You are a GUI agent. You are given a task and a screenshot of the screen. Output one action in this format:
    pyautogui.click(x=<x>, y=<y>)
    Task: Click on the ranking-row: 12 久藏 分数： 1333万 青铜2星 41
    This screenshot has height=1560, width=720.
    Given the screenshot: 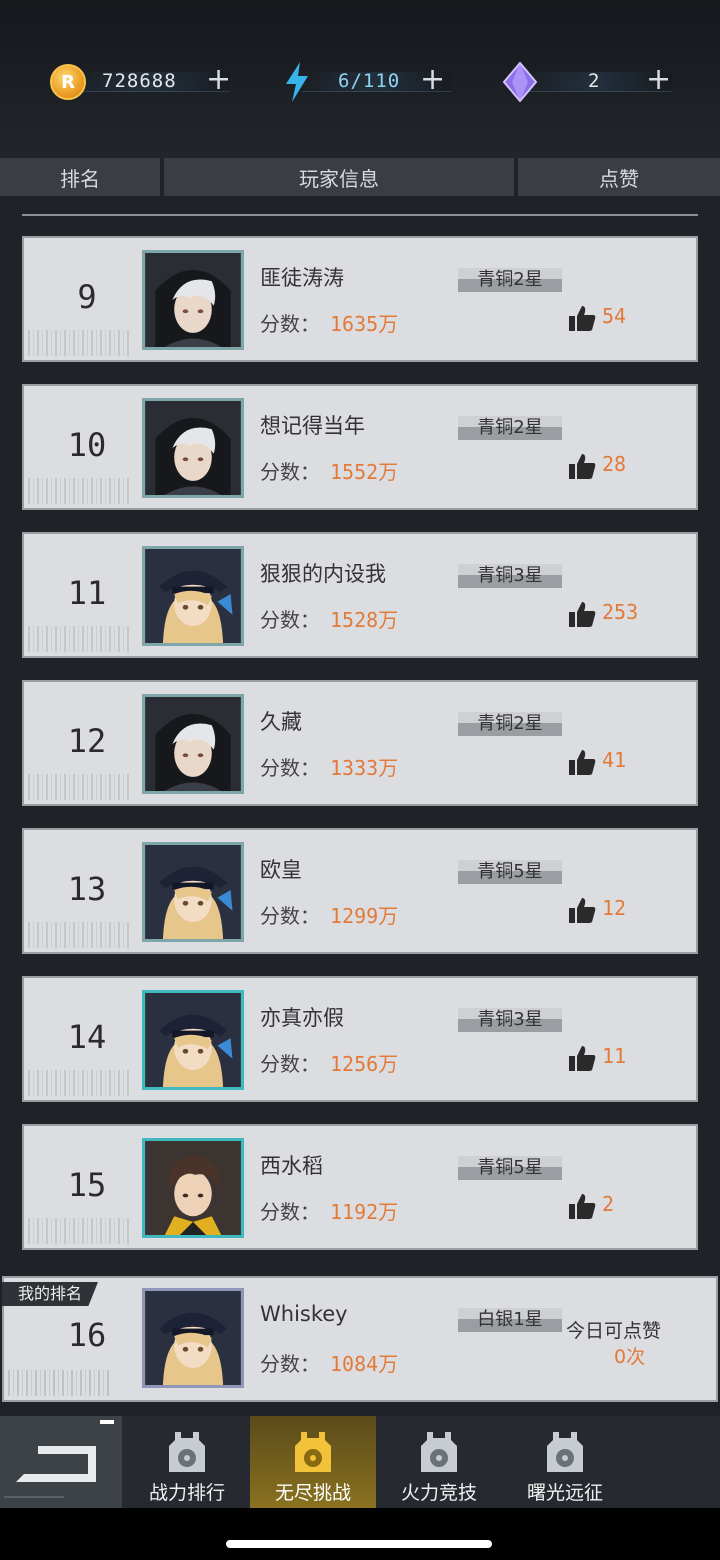 What is the action you would take?
    pyautogui.click(x=360, y=743)
    